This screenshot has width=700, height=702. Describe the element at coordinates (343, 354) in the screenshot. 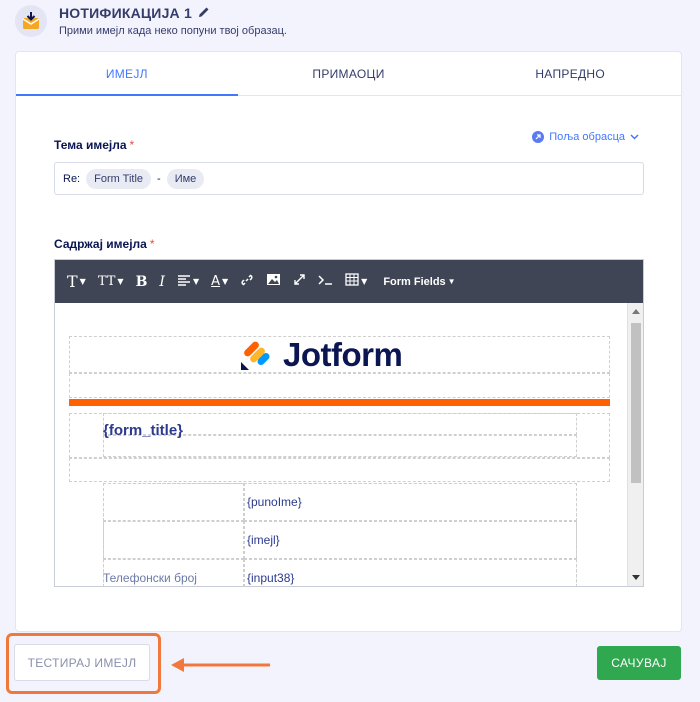

I see `jotform-logo-text: Jotform` at that location.